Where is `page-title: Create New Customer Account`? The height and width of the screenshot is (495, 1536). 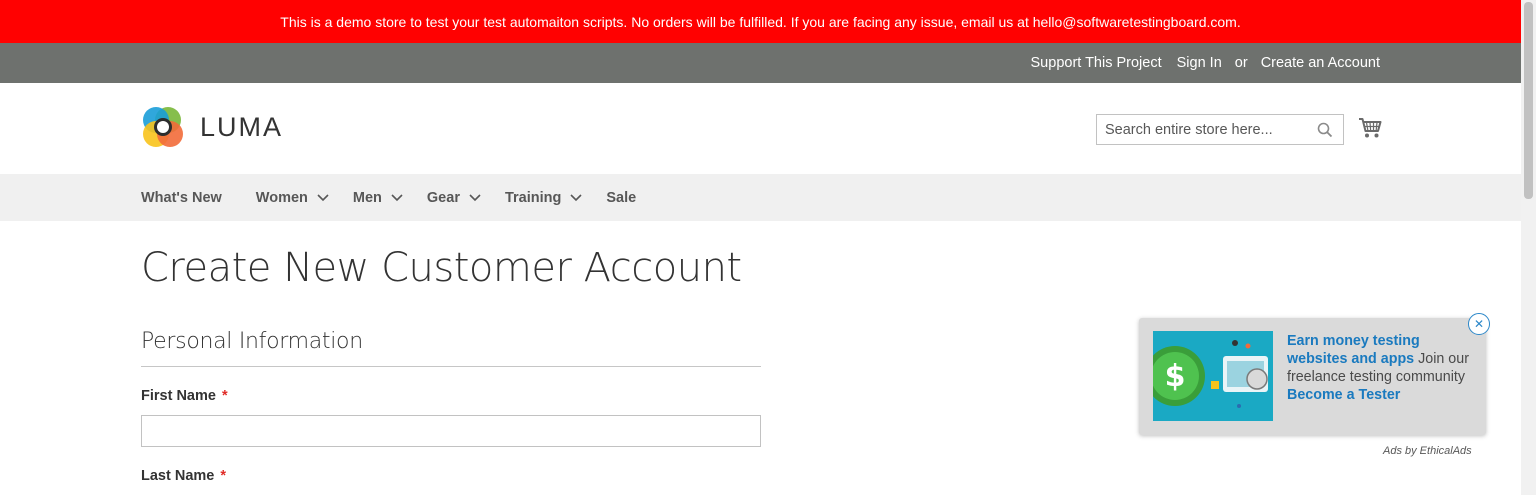 page-title: Create New Customer Account is located at coordinates (441, 268).